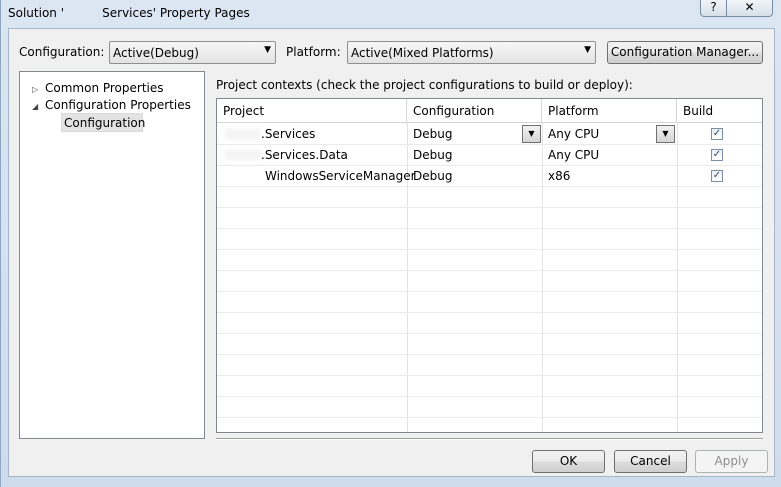 The image size is (781, 487). I want to click on window-title: Solution ' Services' Property Pages, so click(129, 13).